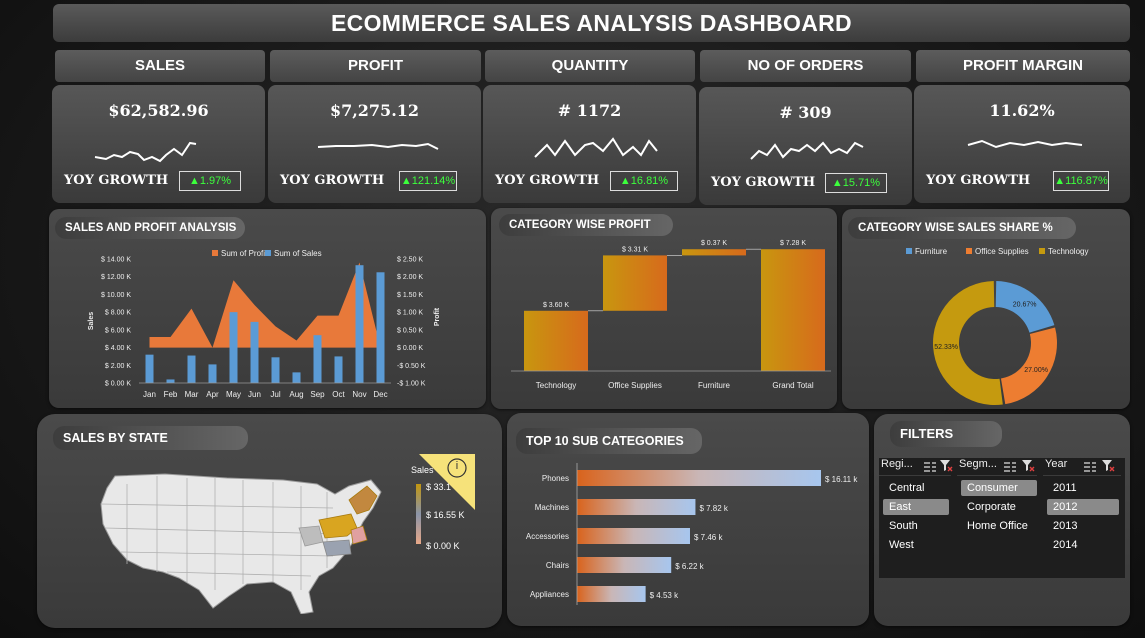  I want to click on x-tick-label: Jan, so click(149, 394).